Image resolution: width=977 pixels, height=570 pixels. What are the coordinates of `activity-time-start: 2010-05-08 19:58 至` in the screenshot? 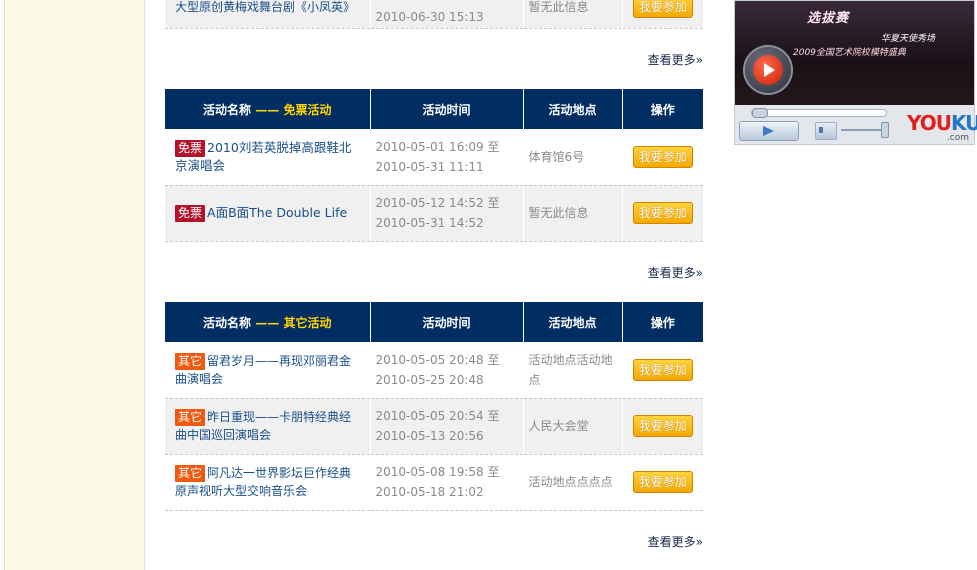 It's located at (437, 472).